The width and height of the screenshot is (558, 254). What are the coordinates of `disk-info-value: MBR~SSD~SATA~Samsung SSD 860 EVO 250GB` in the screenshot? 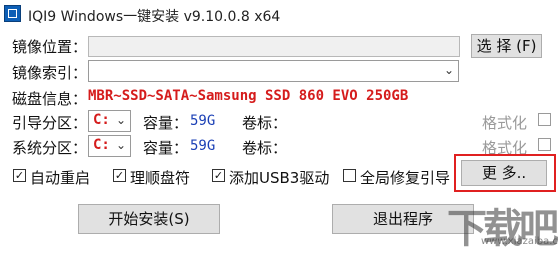 It's located at (248, 96).